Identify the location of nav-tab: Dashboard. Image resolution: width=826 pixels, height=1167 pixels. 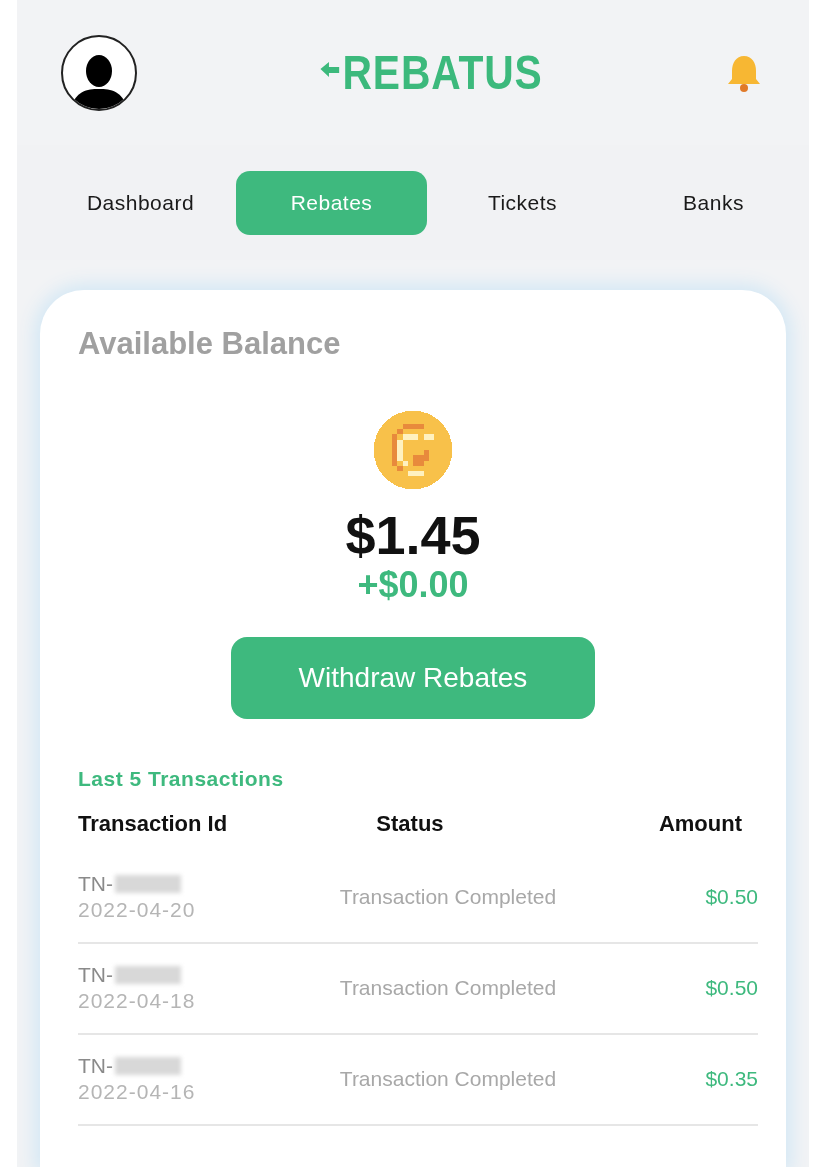
(140, 202).